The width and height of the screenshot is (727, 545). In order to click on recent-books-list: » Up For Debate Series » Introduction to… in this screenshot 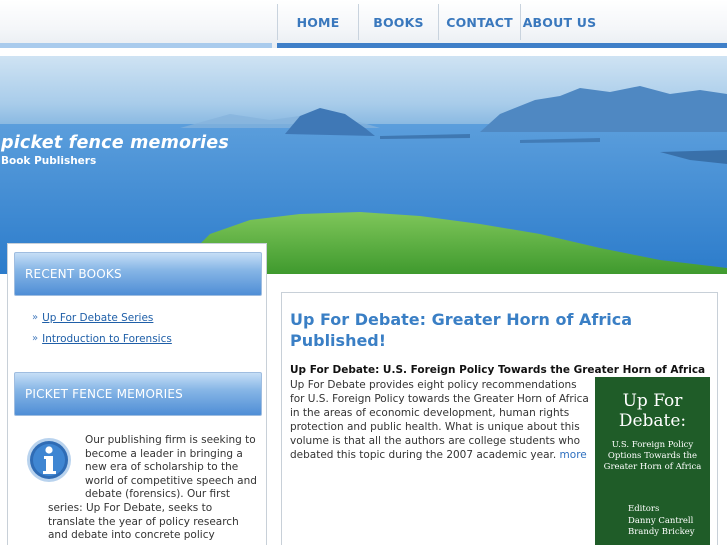, I will do `click(102, 328)`.